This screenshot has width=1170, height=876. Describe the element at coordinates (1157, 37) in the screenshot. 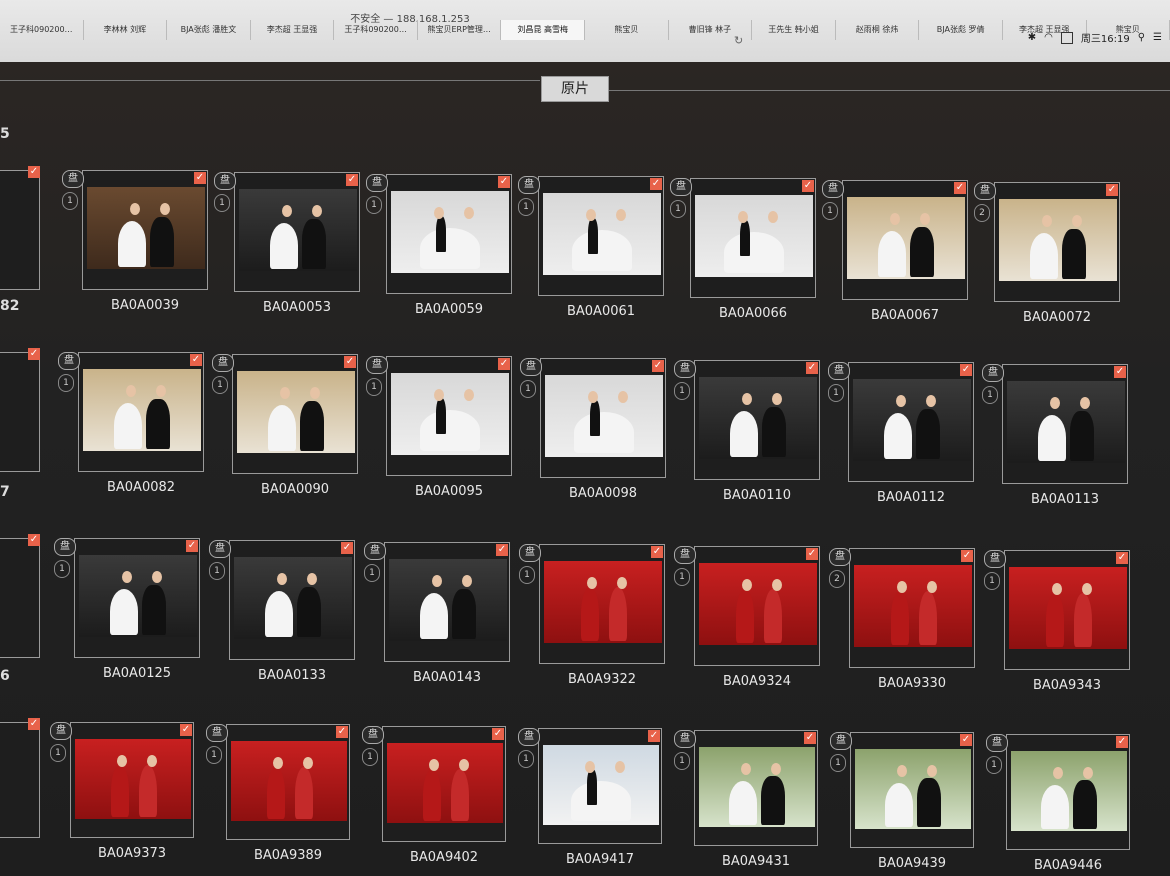

I see `menu-icon: ☰` at that location.